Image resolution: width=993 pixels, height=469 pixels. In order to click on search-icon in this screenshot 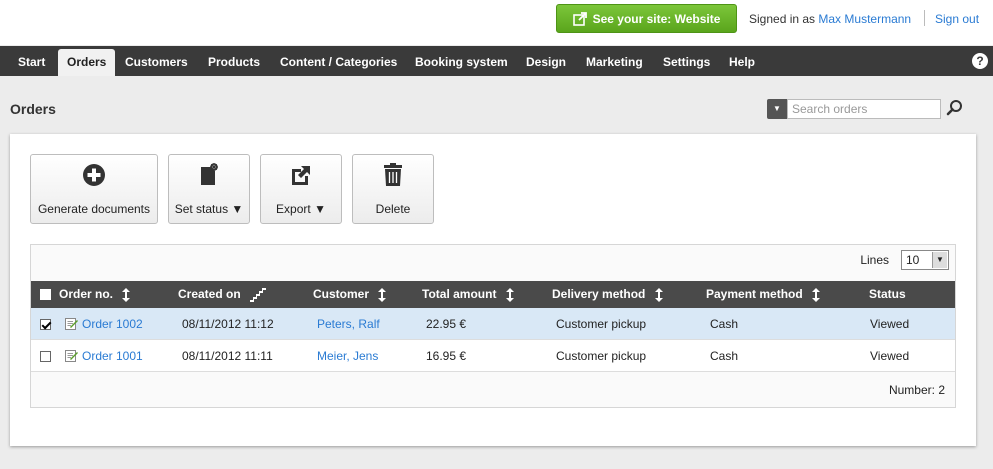, I will do `click(955, 108)`.